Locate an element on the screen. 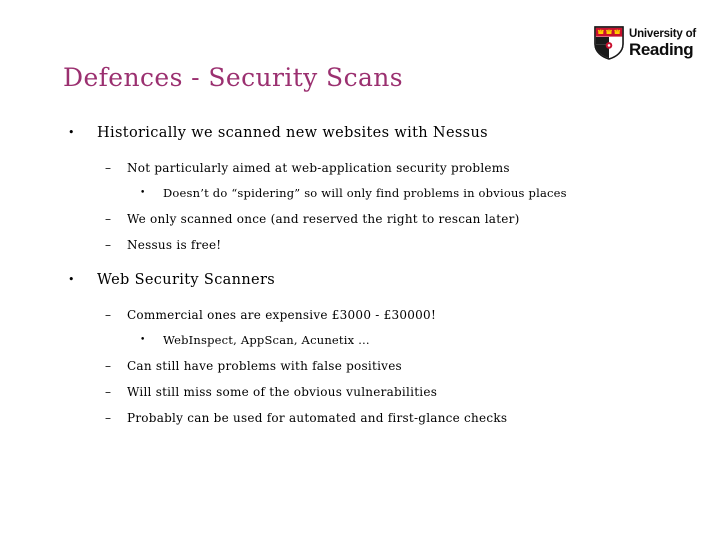 This screenshot has height=540, width=720. bullet-text: Nessus is free! is located at coordinates (174, 245).